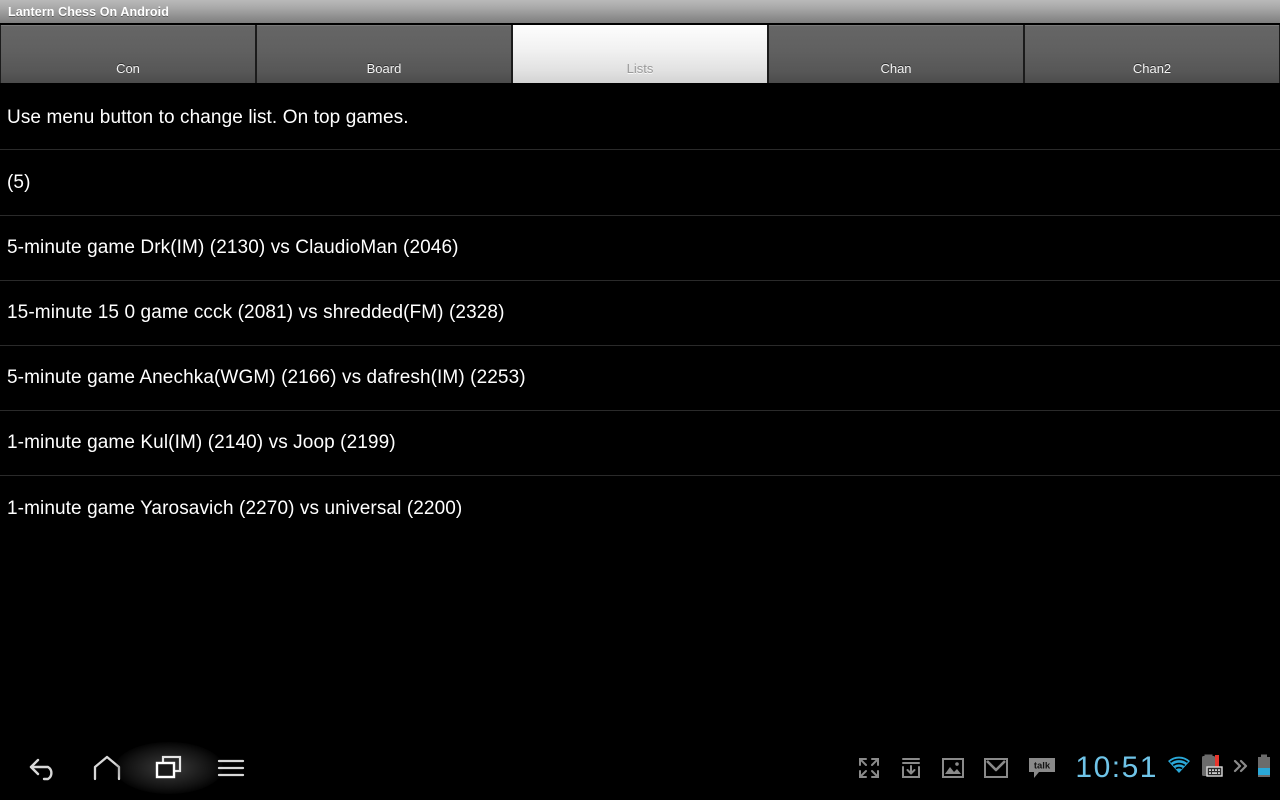 This screenshot has width=1280, height=800. What do you see at coordinates (896, 54) in the screenshot?
I see `tab-chan: Chan` at bounding box center [896, 54].